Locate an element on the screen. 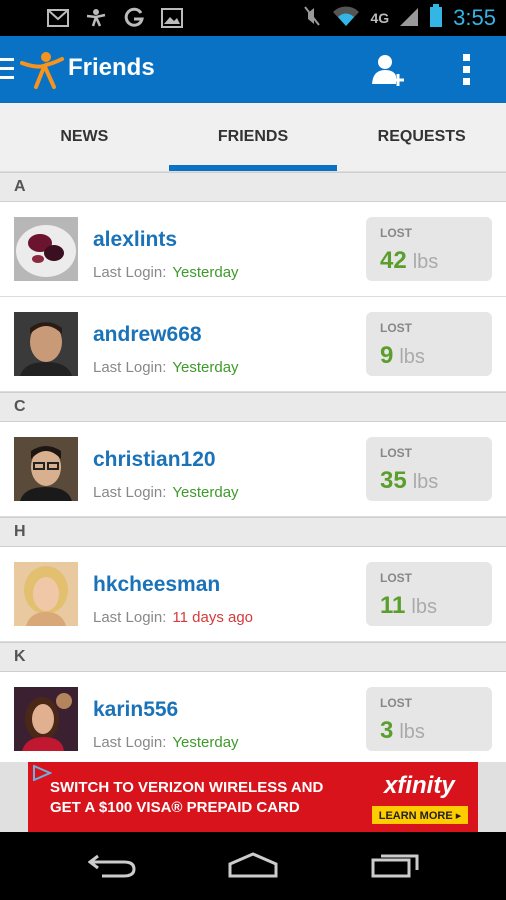 Image resolution: width=506 pixels, height=900 pixels. lost-value: 42 is located at coordinates (393, 260).